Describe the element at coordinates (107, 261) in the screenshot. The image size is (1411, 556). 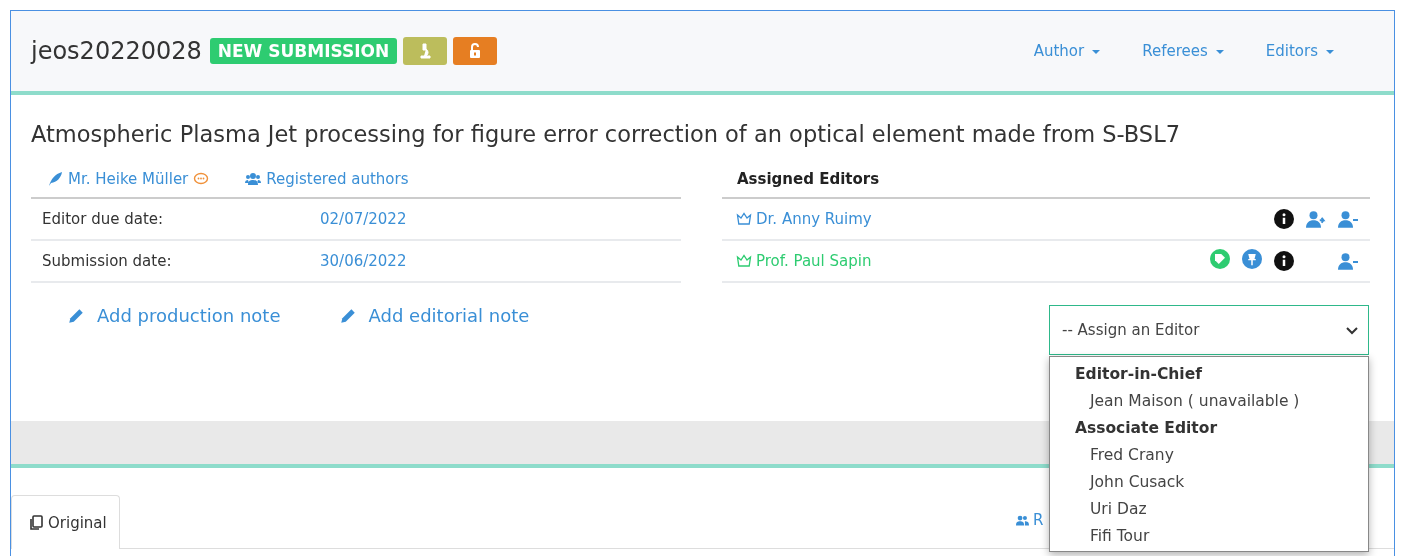
I see `date-label: Submission date:` at that location.